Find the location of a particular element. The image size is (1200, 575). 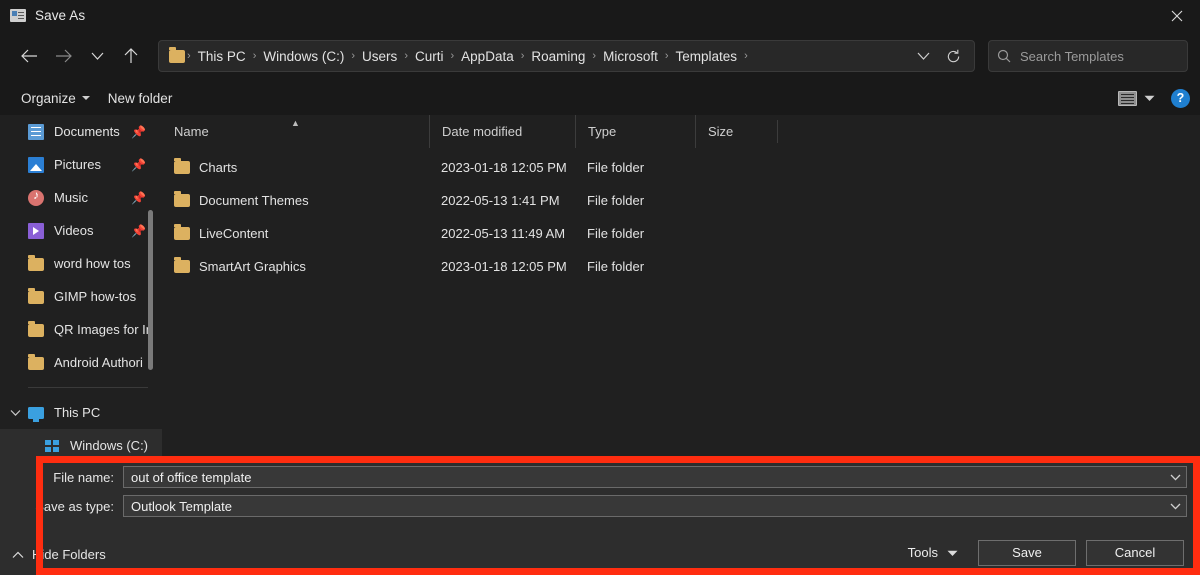

sidebar-item-label: word how tos is located at coordinates (92, 263).